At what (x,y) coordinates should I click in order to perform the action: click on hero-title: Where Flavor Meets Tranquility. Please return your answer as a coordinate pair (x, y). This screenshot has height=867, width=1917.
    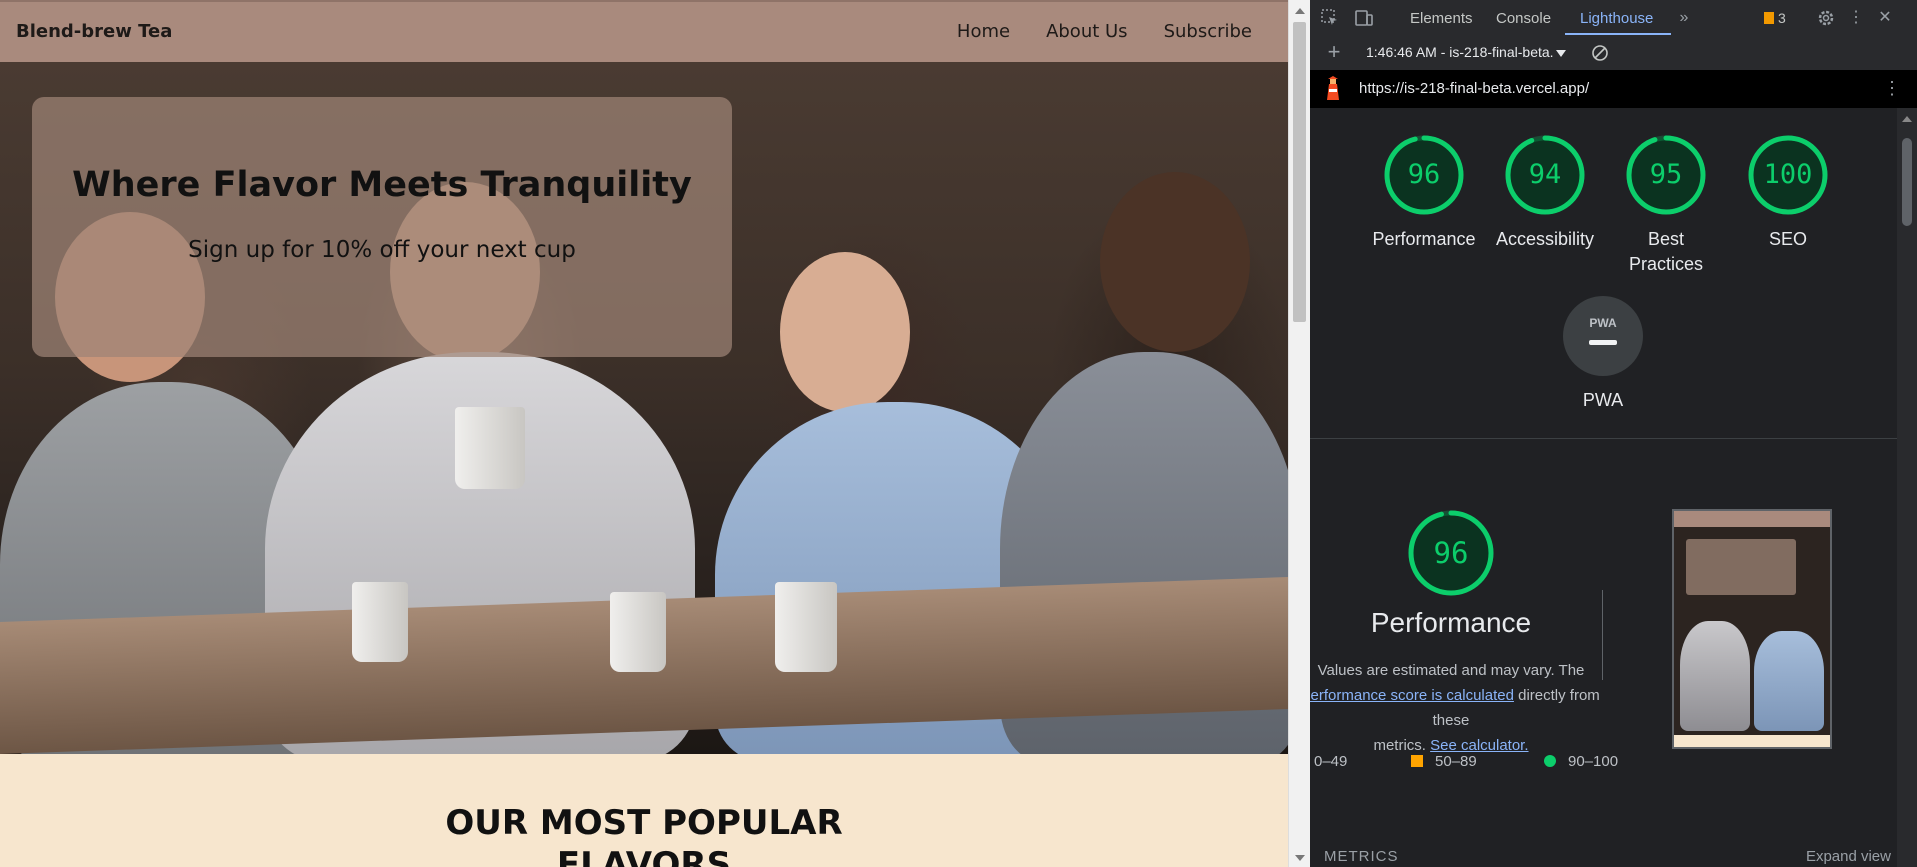
    Looking at the image, I should click on (382, 185).